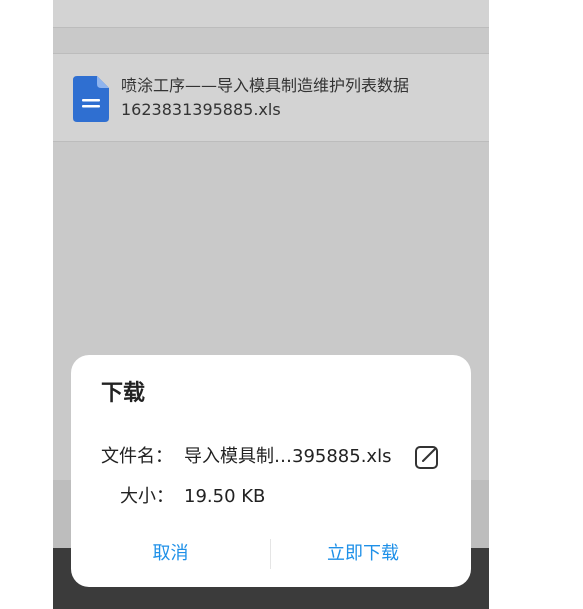 This screenshot has height=609, width=583. I want to click on edit-icon, so click(427, 457).